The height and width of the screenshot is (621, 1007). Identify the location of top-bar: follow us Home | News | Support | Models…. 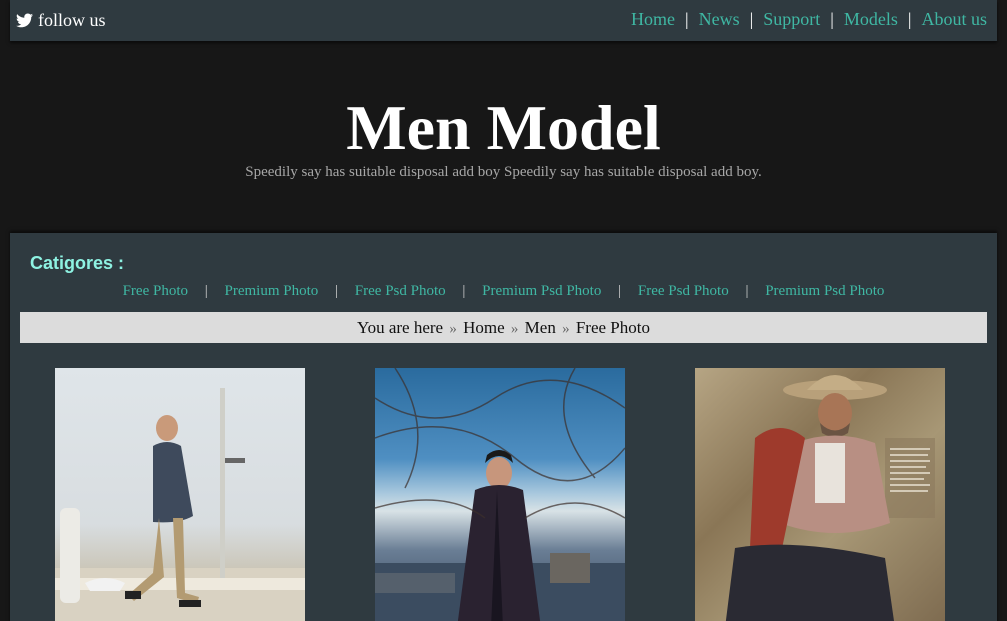
(503, 20).